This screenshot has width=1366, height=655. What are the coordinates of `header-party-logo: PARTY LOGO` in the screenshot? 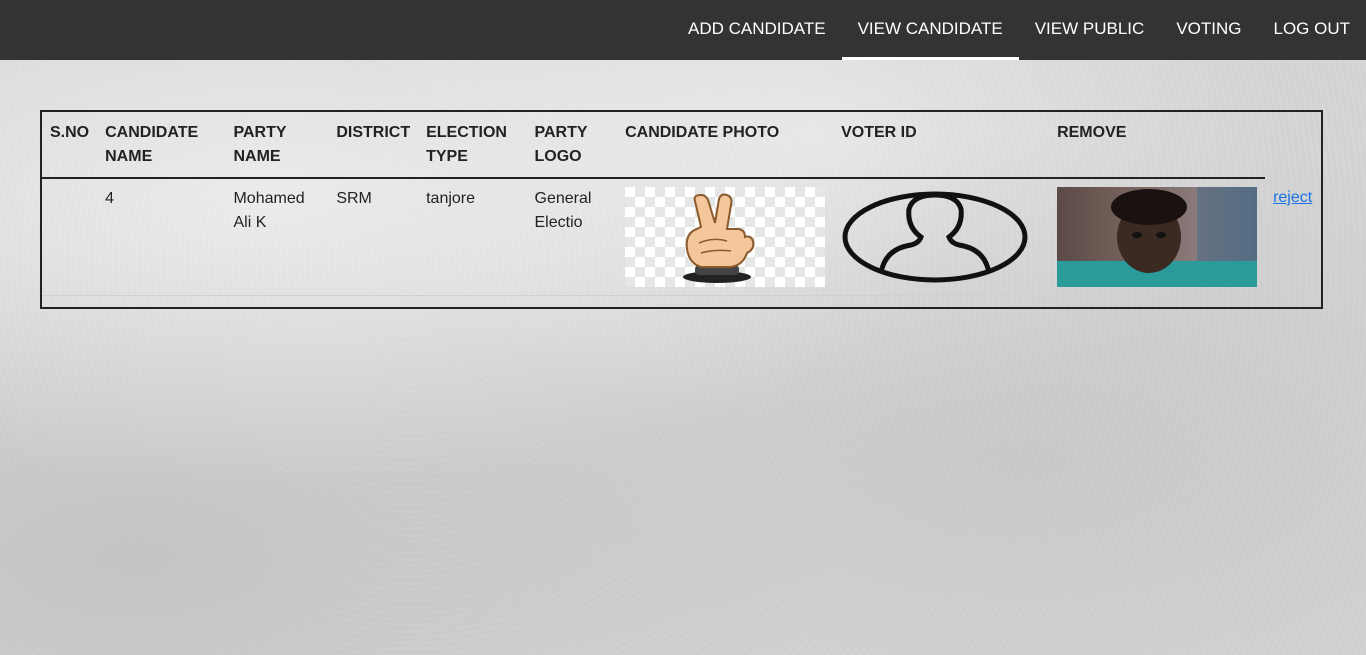 It's located at (572, 145).